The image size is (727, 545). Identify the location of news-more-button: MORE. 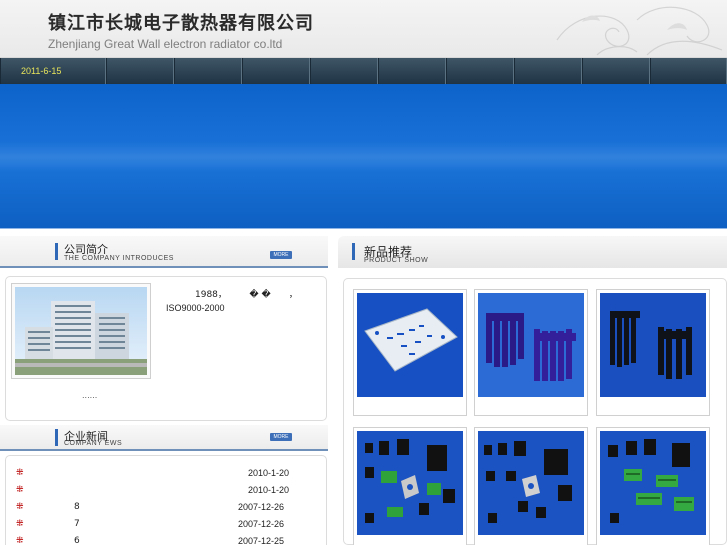
(281, 437).